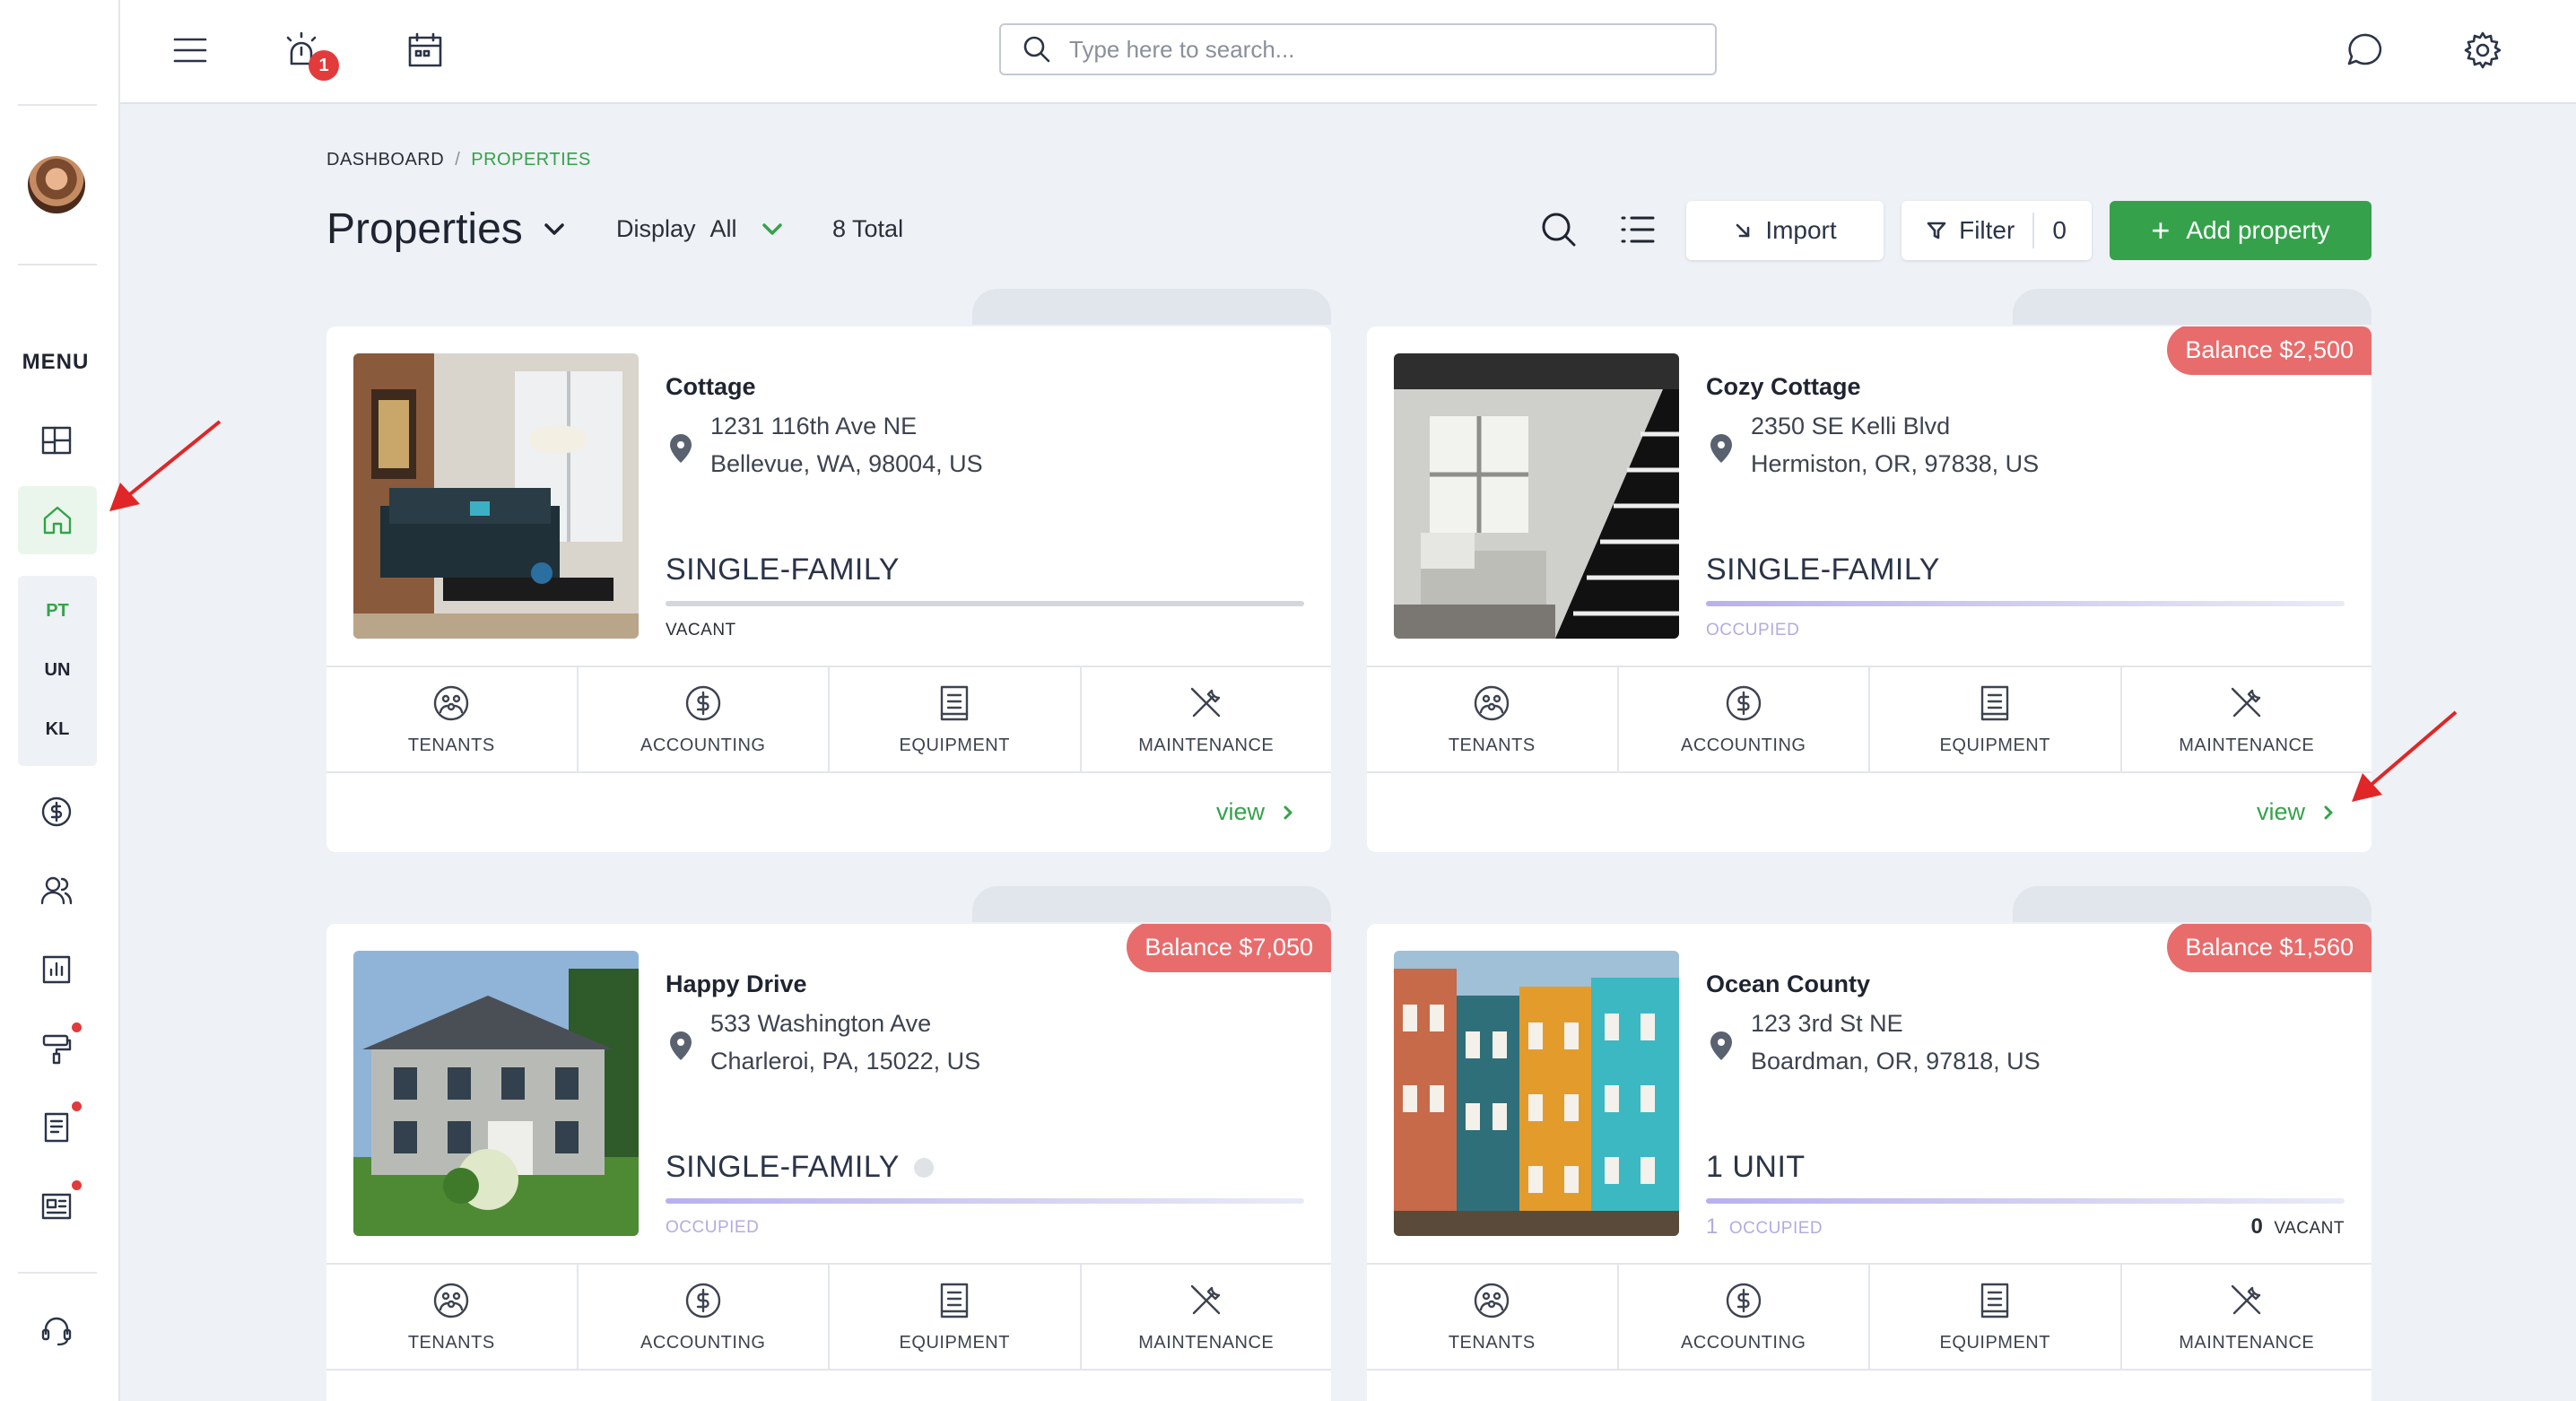 The height and width of the screenshot is (1401, 2576). What do you see at coordinates (56, 1330) in the screenshot?
I see `support-headset-icon` at bounding box center [56, 1330].